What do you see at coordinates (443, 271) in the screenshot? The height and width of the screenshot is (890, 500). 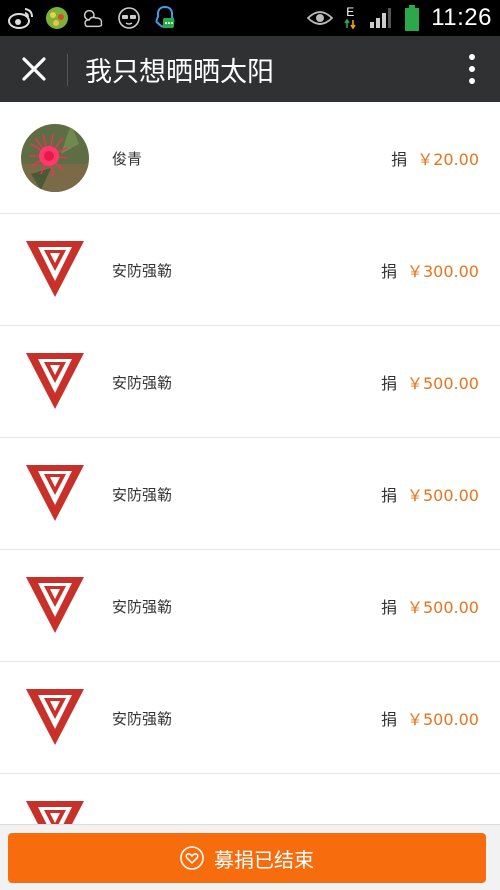 I see `donation-amount: ￥300.00` at bounding box center [443, 271].